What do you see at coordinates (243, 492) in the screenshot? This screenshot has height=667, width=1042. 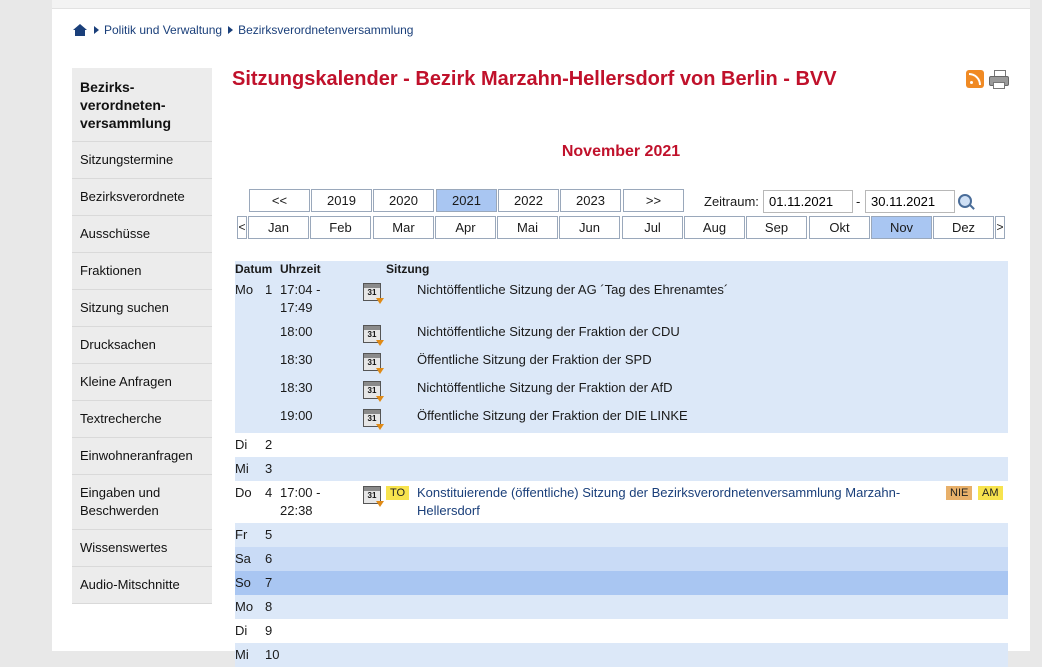 I see `day-weekday: Do` at bounding box center [243, 492].